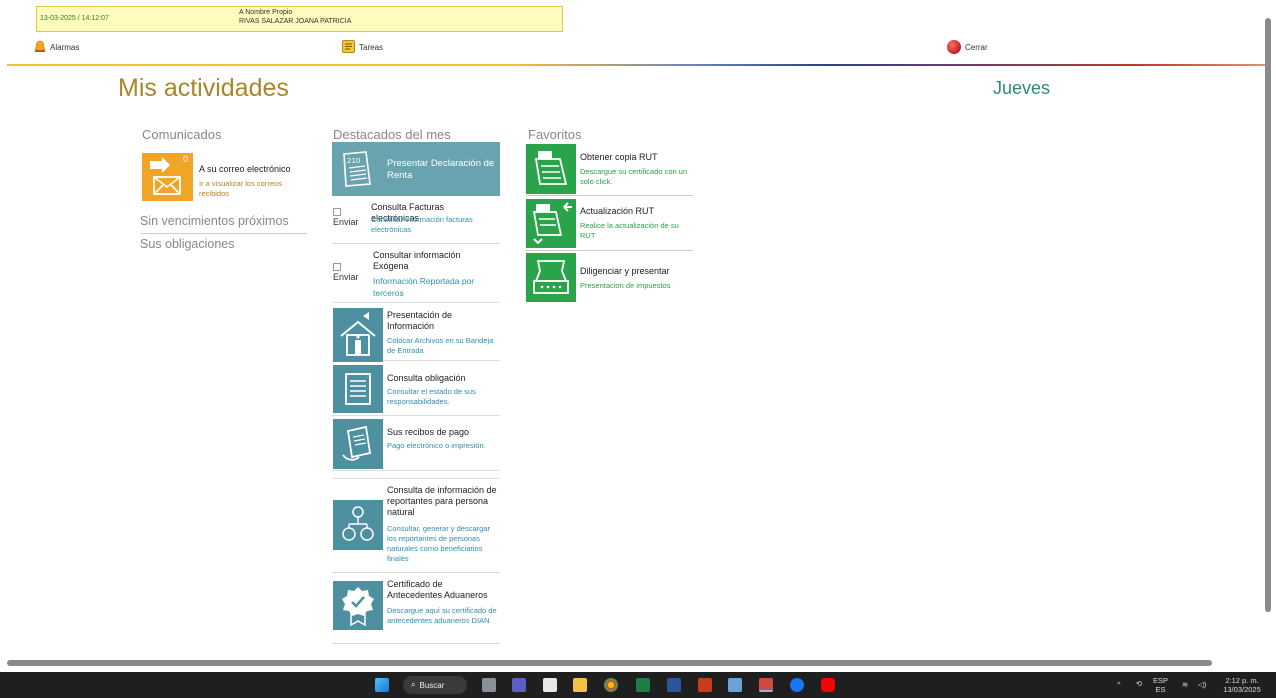 This screenshot has height=698, width=1276. What do you see at coordinates (74, 18) in the screenshot?
I see `session-datetime: 13-03-2025 / 14:12:07` at bounding box center [74, 18].